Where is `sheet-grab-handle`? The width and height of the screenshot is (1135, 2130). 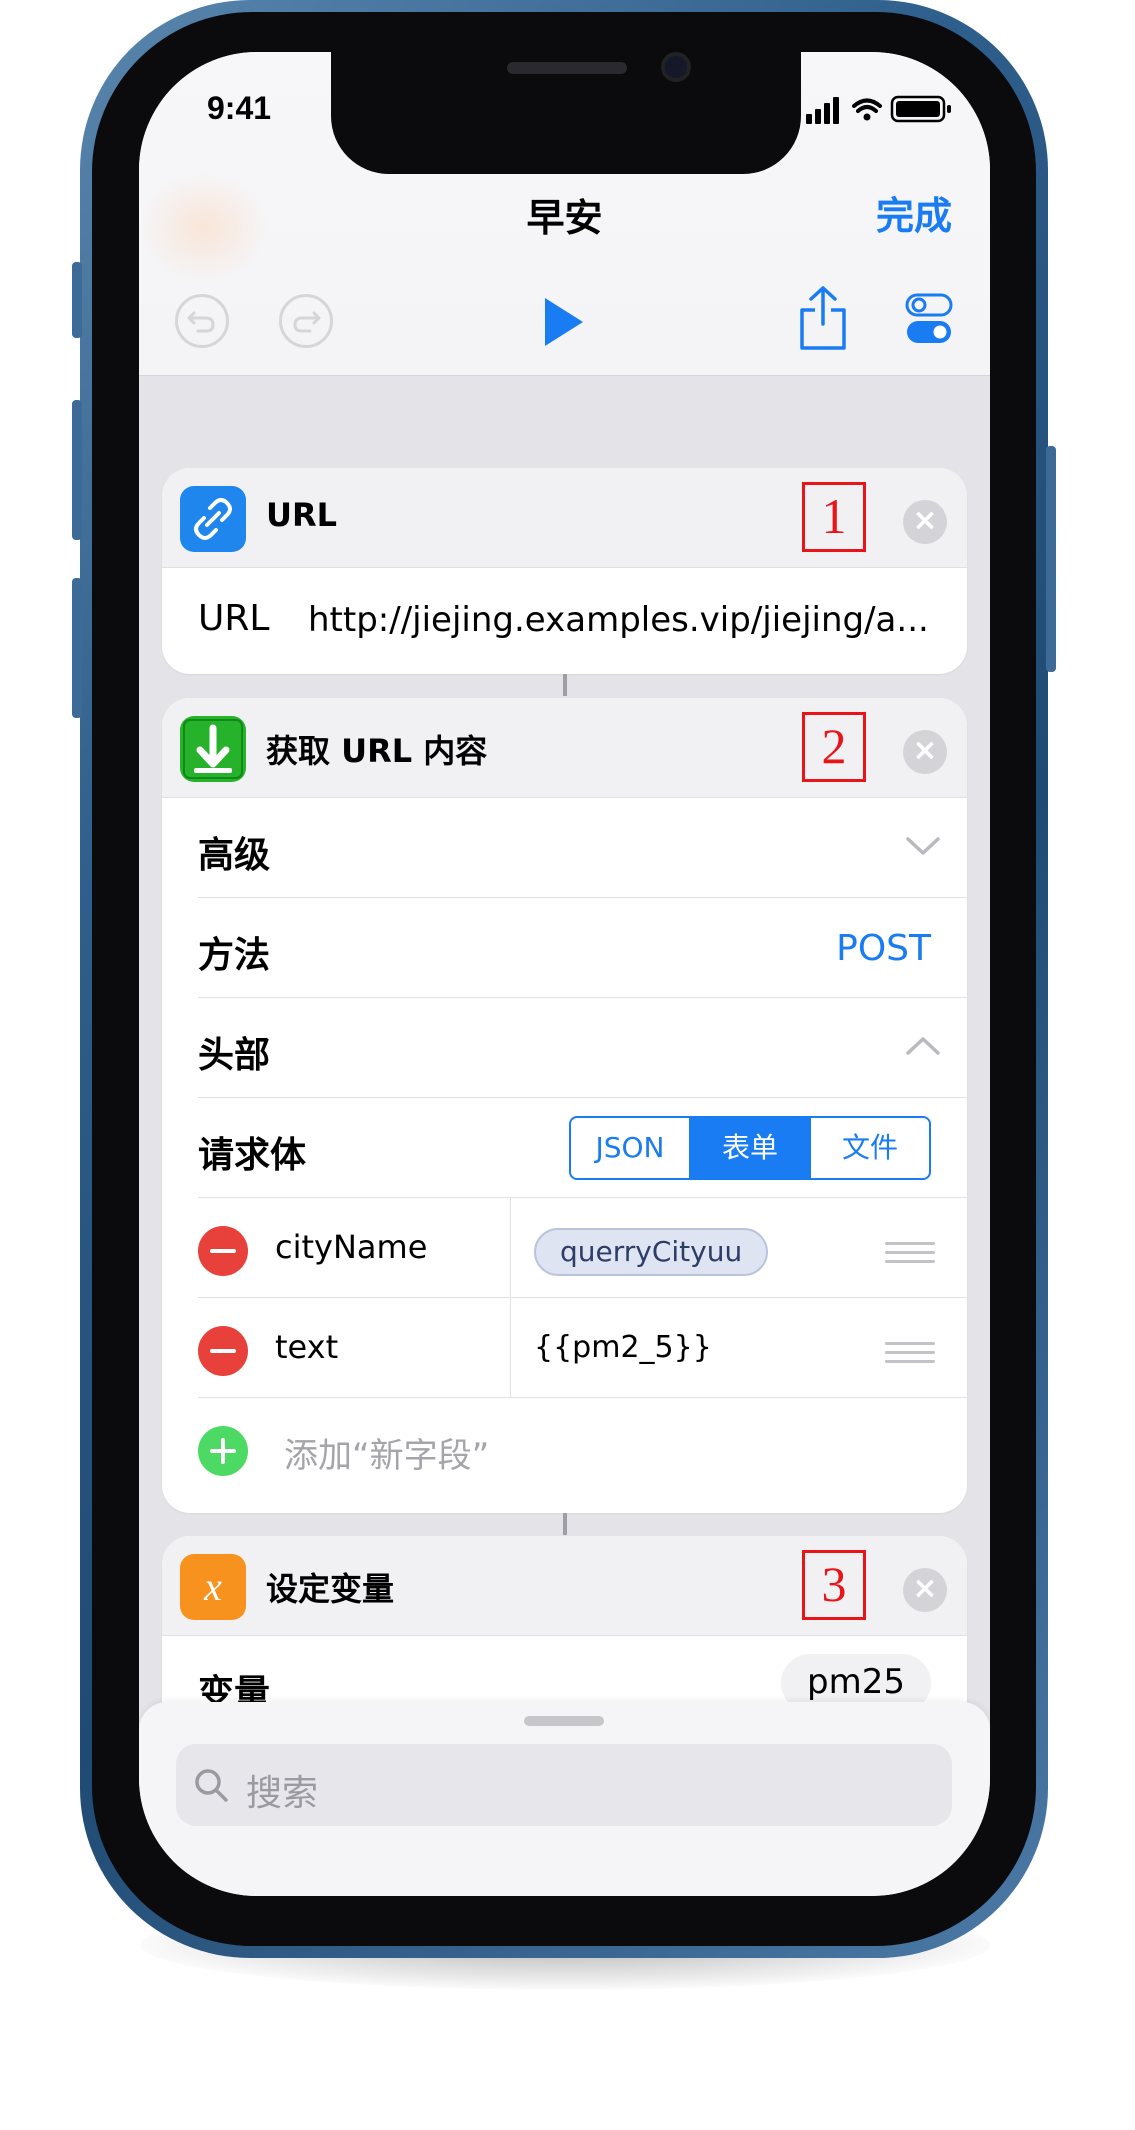
sheet-grab-handle is located at coordinates (564, 1721).